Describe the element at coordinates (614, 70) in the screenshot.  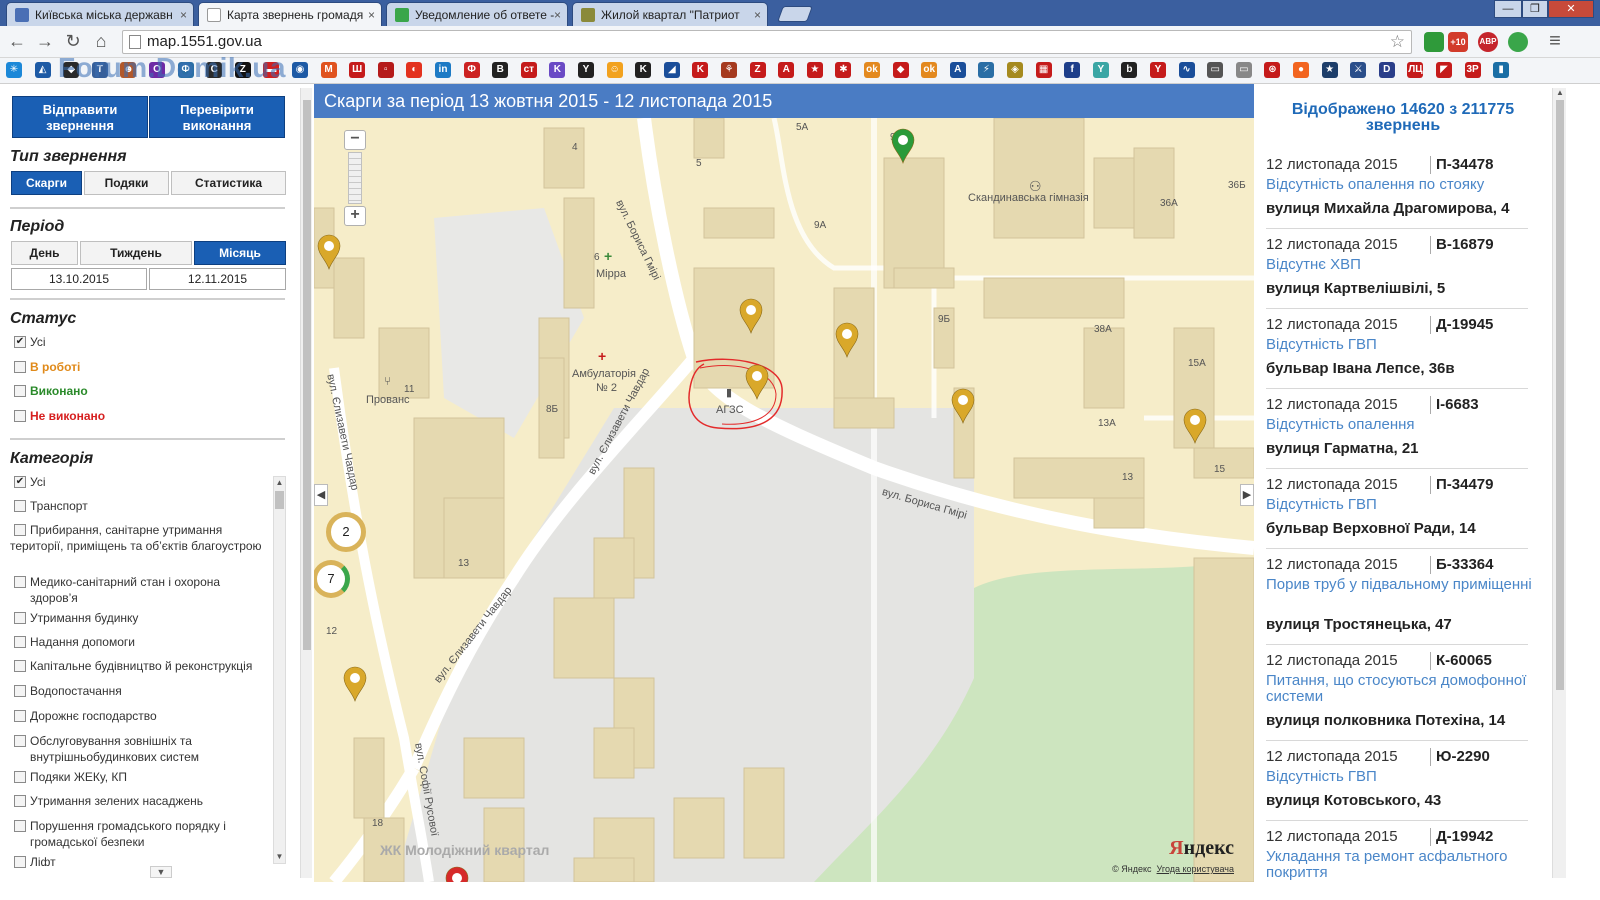
I see `bookmark-icon: ☺` at that location.